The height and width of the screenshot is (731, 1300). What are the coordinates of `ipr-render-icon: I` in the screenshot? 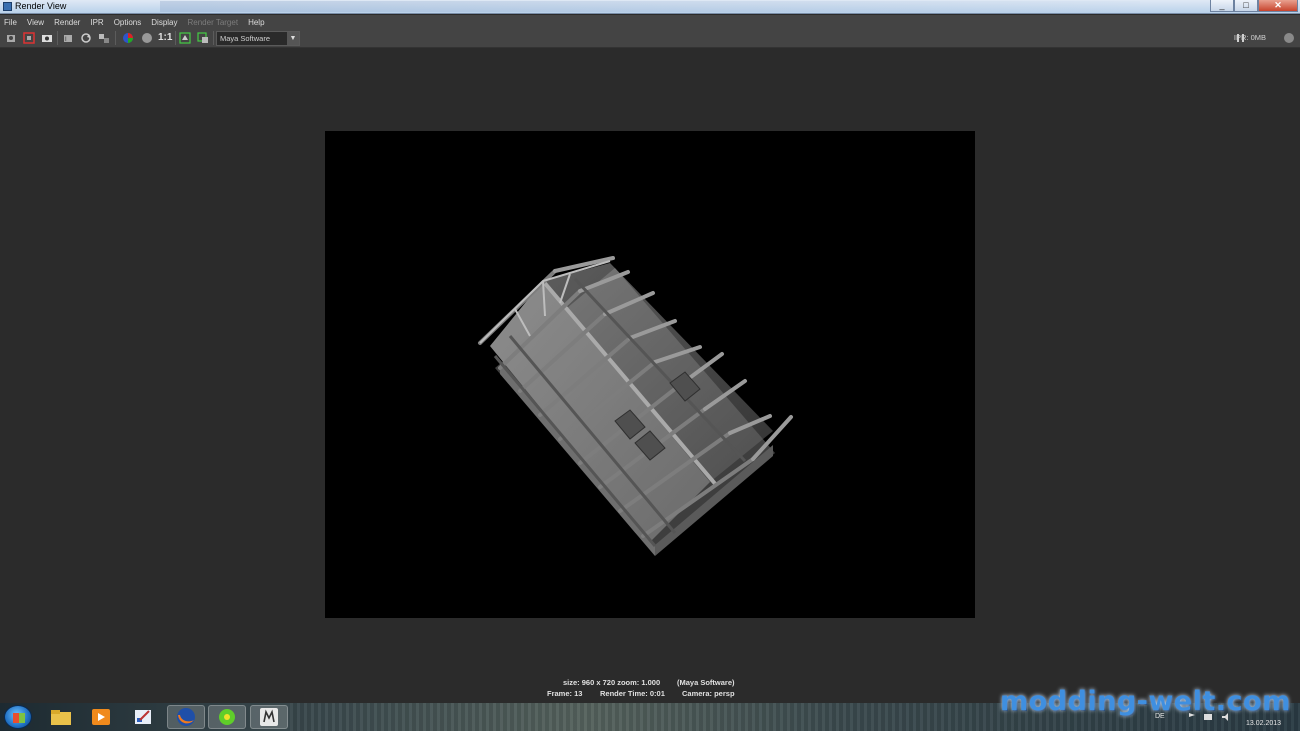 It's located at (68, 38).